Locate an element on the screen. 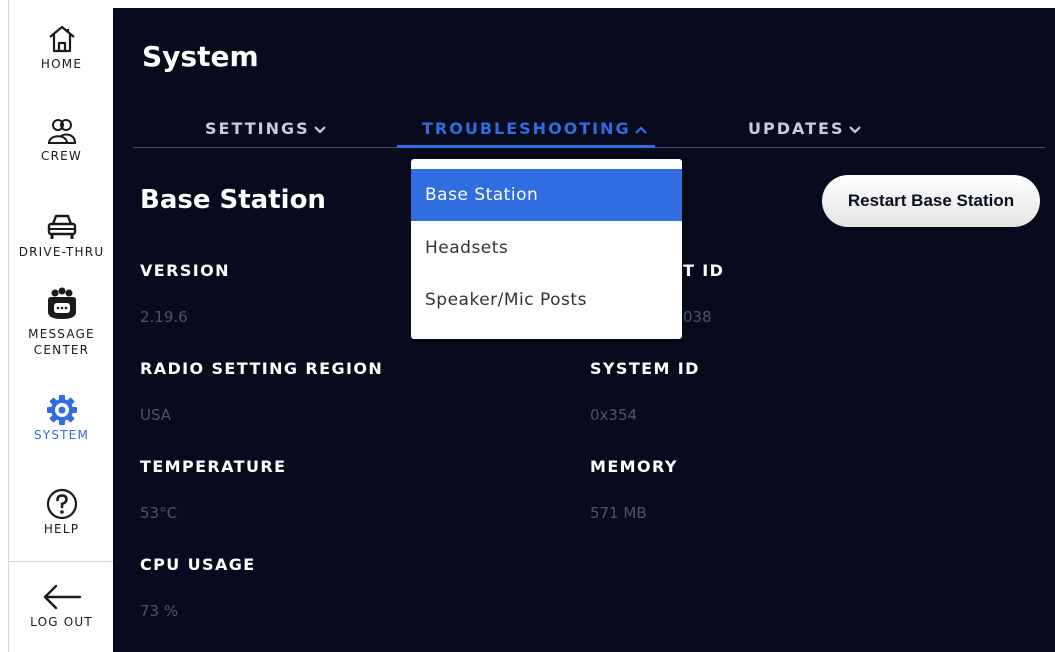  temperature-value: 53°C is located at coordinates (159, 513).